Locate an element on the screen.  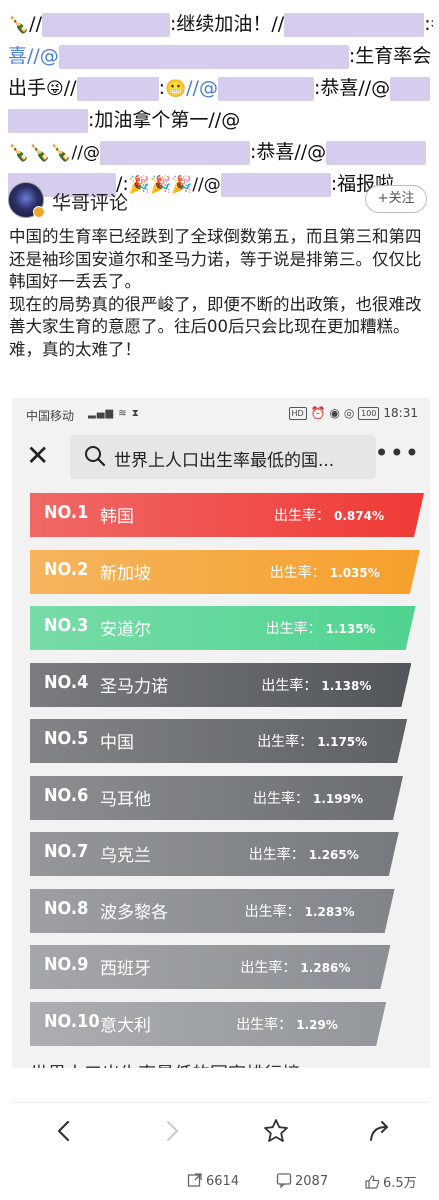
share-icon is located at coordinates (380, 1131).